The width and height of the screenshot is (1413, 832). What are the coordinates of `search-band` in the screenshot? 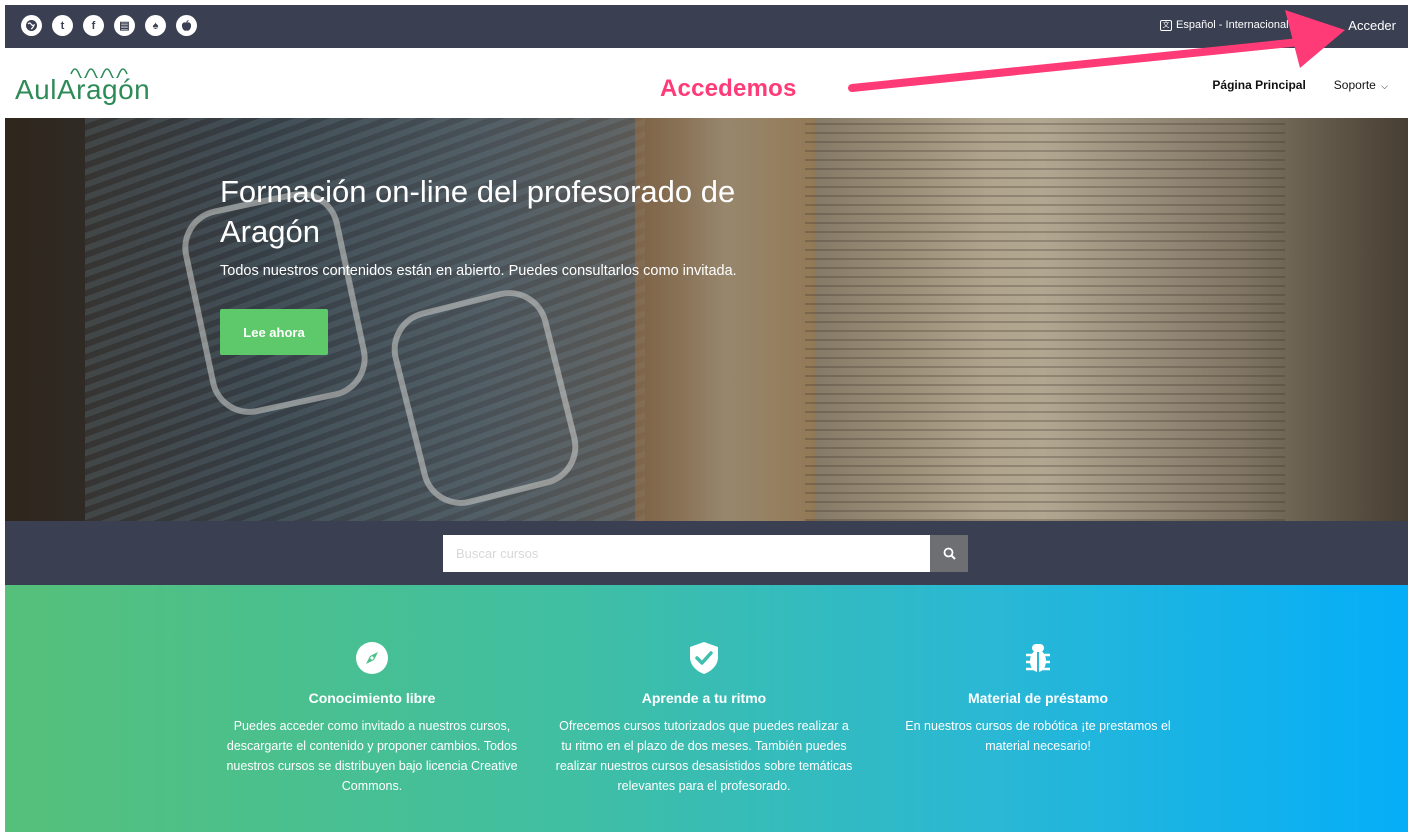 It's located at (706, 553).